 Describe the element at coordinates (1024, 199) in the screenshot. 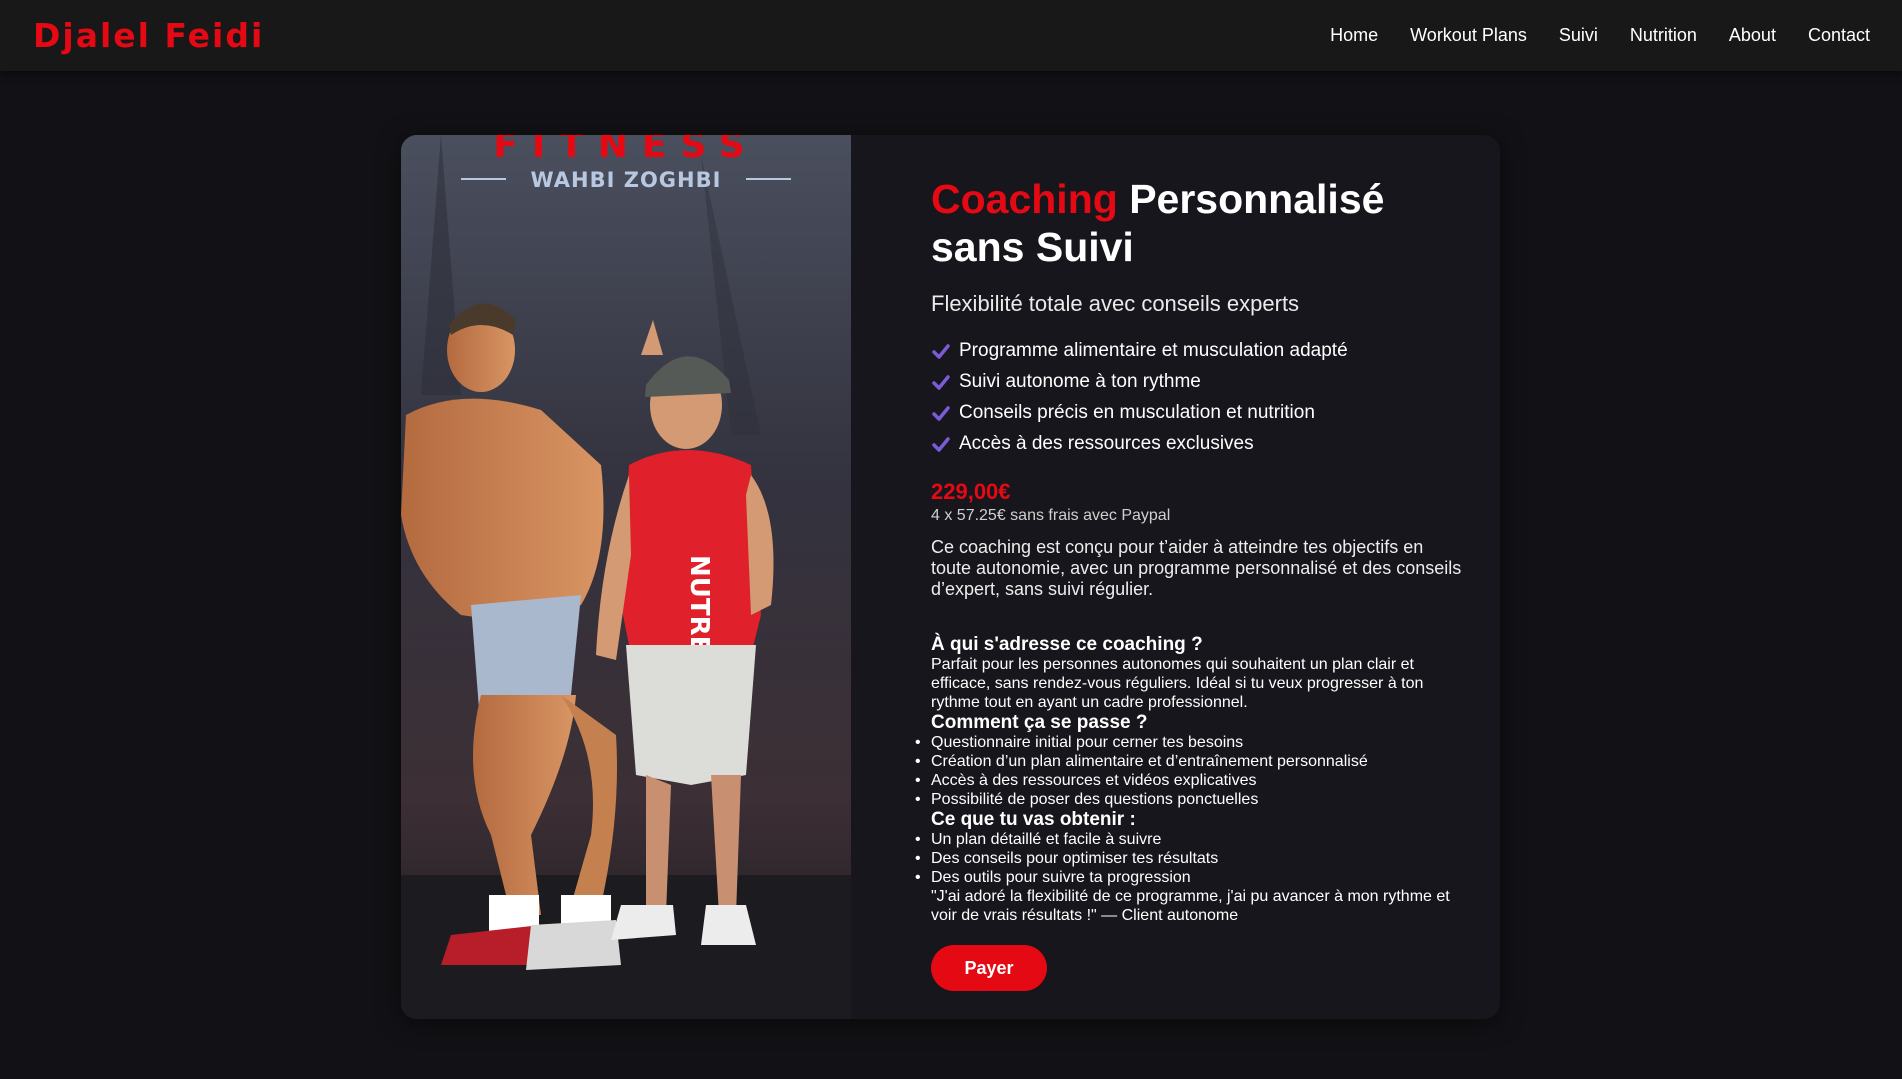

I see `offer-title-highlight: Coaching` at that location.